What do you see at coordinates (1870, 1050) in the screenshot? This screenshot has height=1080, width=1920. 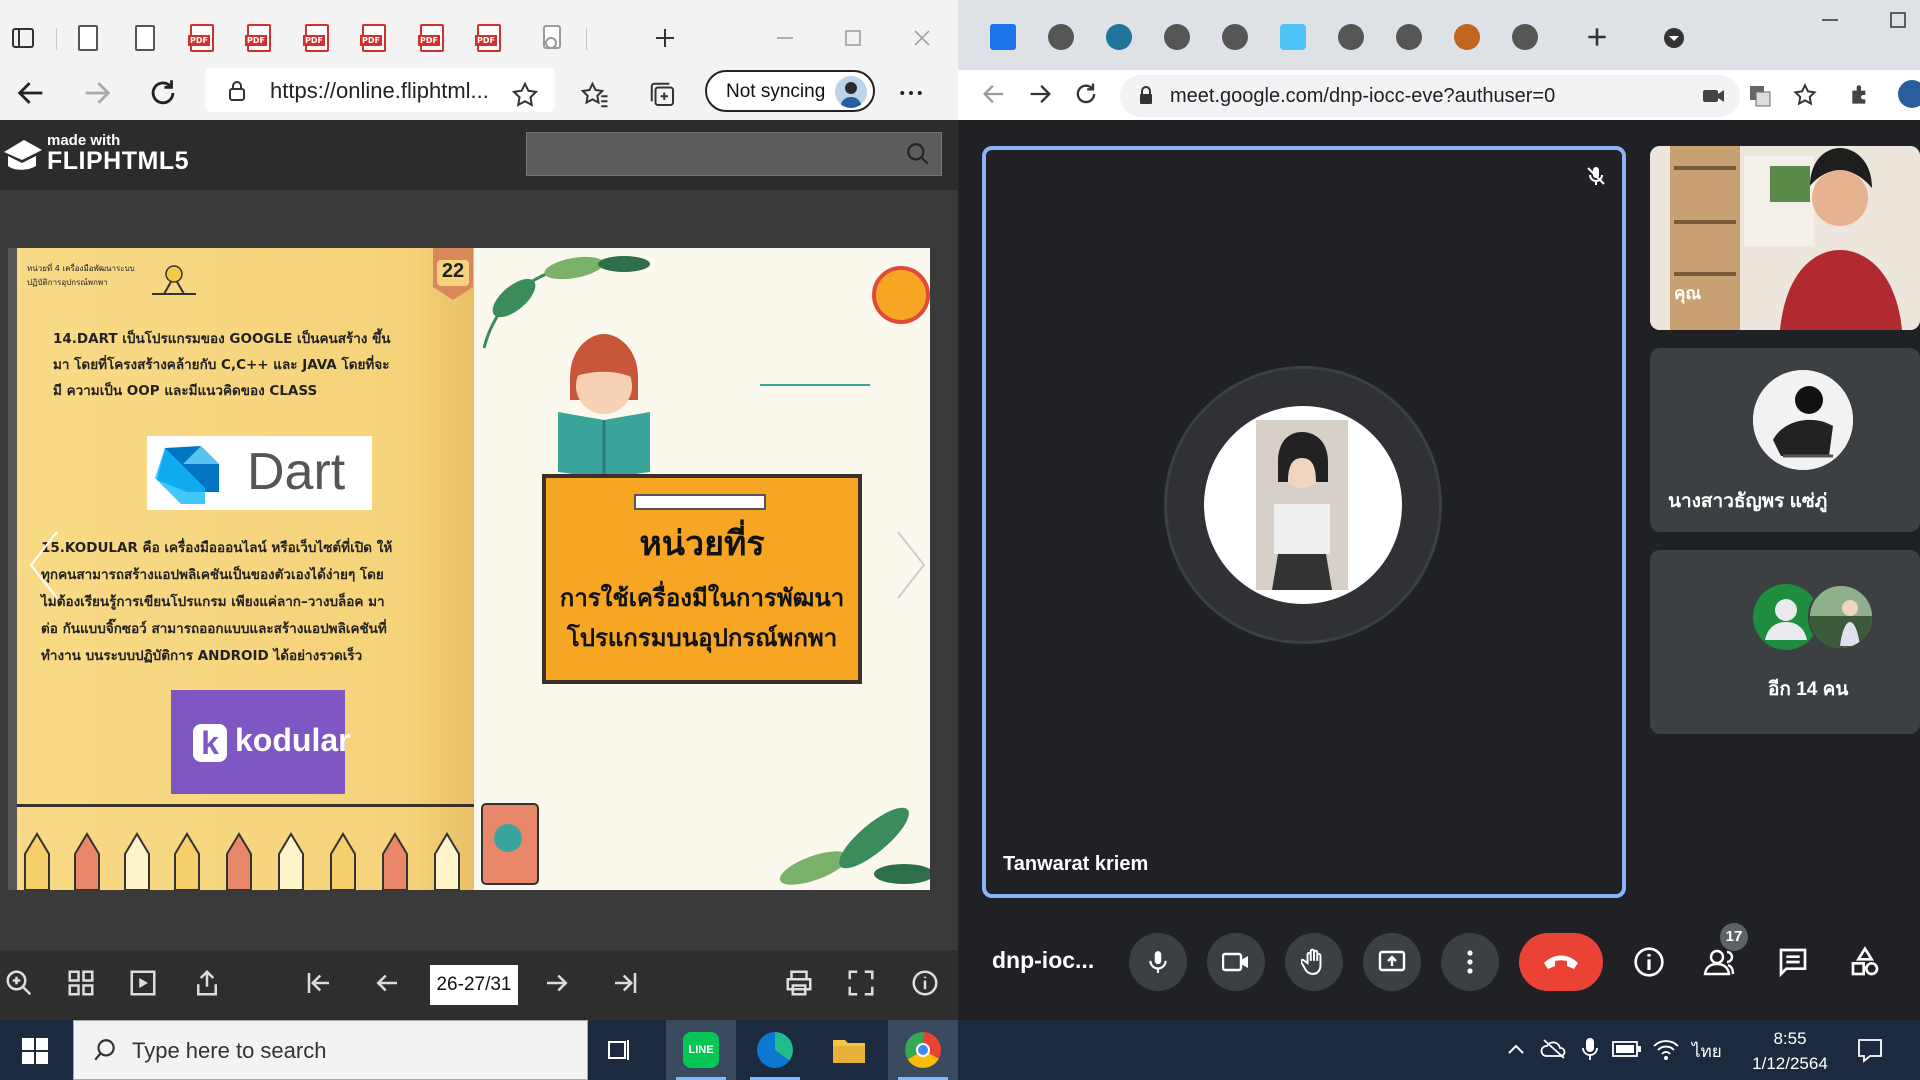 I see `notifications-icon` at bounding box center [1870, 1050].